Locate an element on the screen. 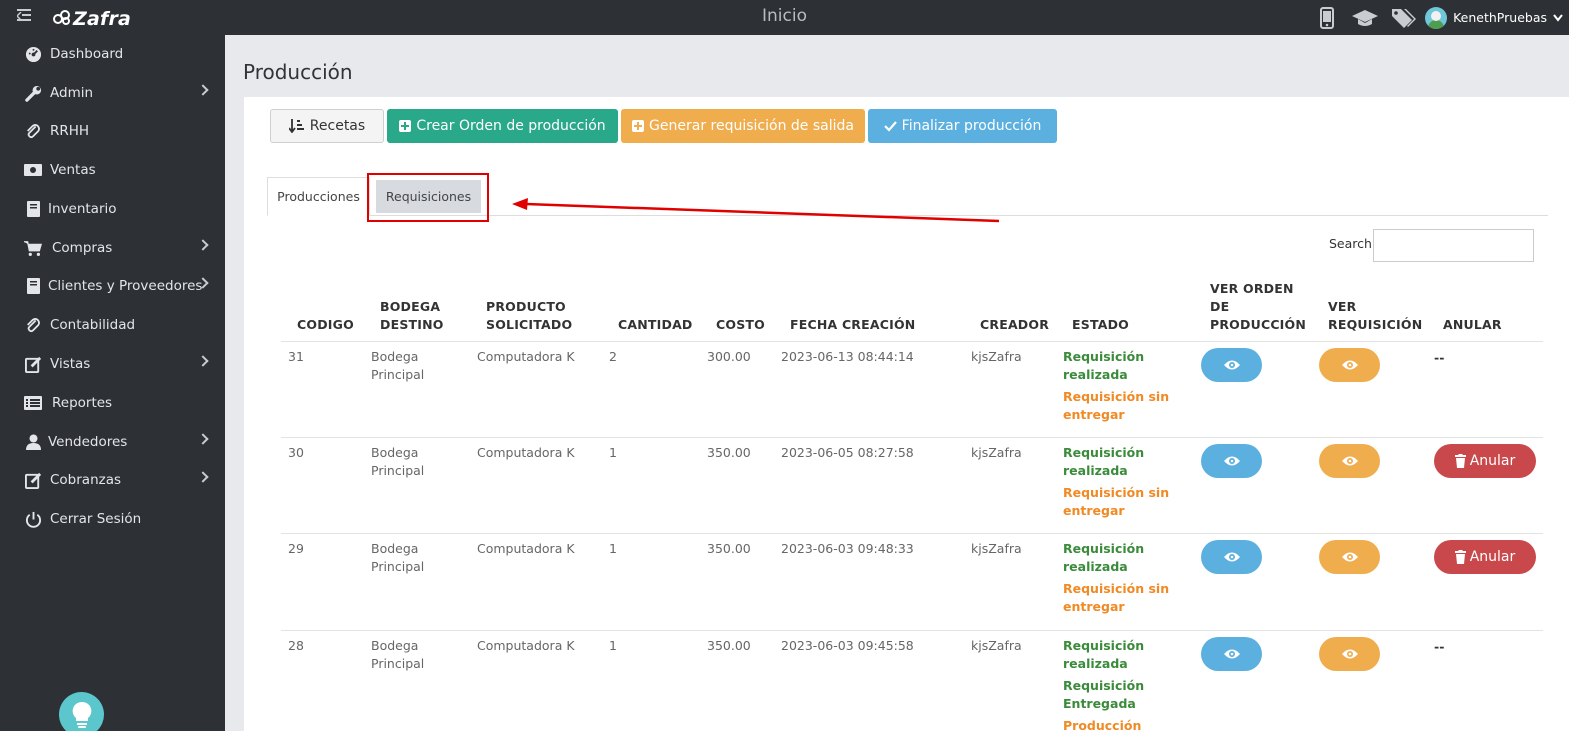 Image resolution: width=1569 pixels, height=731 pixels. status-line: entregar is located at coordinates (1094, 414).